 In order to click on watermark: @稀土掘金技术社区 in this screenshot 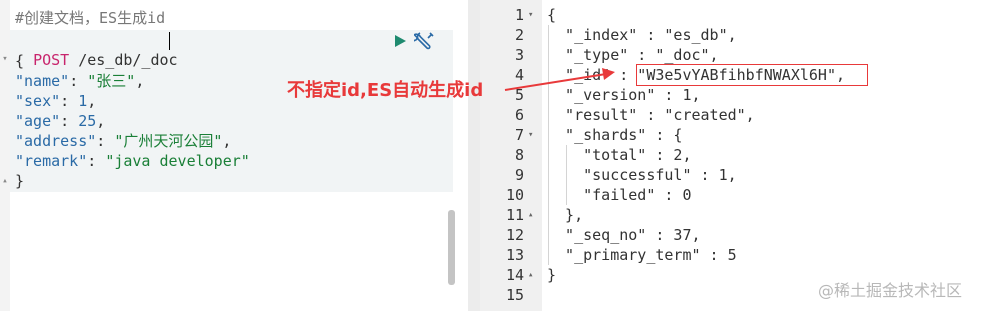, I will do `click(890, 290)`.